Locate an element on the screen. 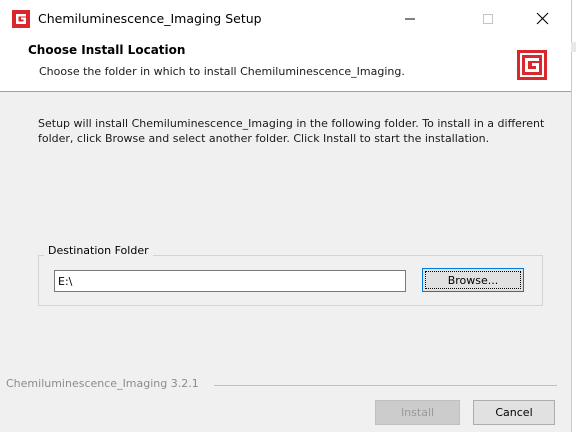 The height and width of the screenshot is (432, 576). minimize-button is located at coordinates (410, 18).